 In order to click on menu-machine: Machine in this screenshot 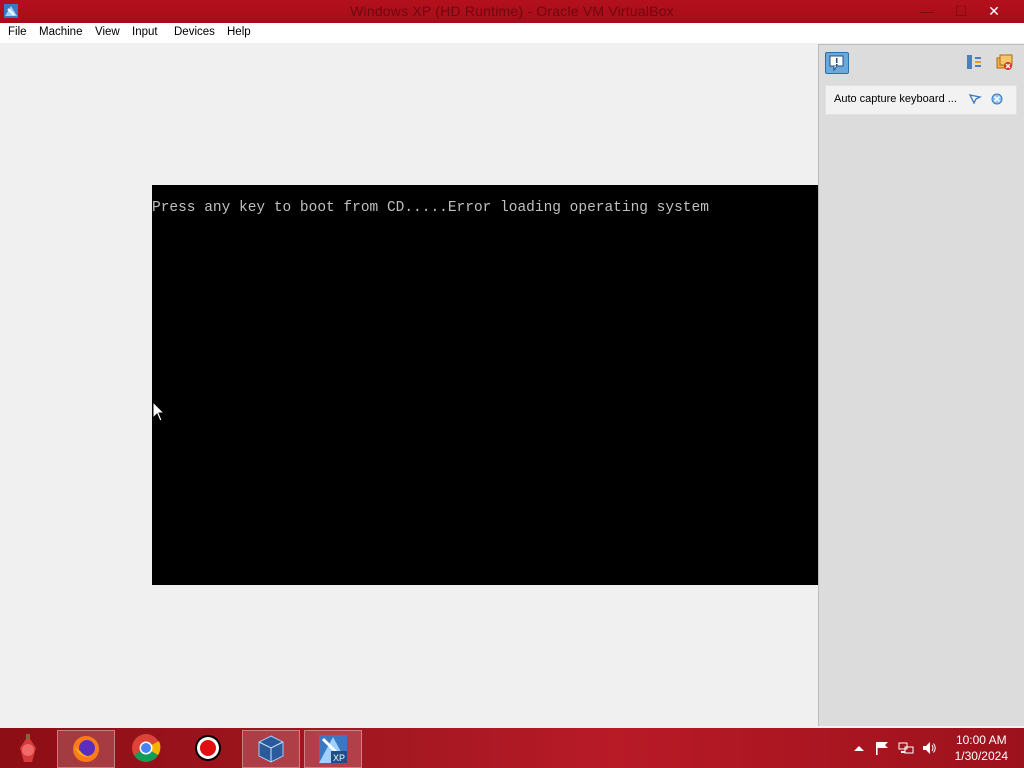, I will do `click(60, 32)`.